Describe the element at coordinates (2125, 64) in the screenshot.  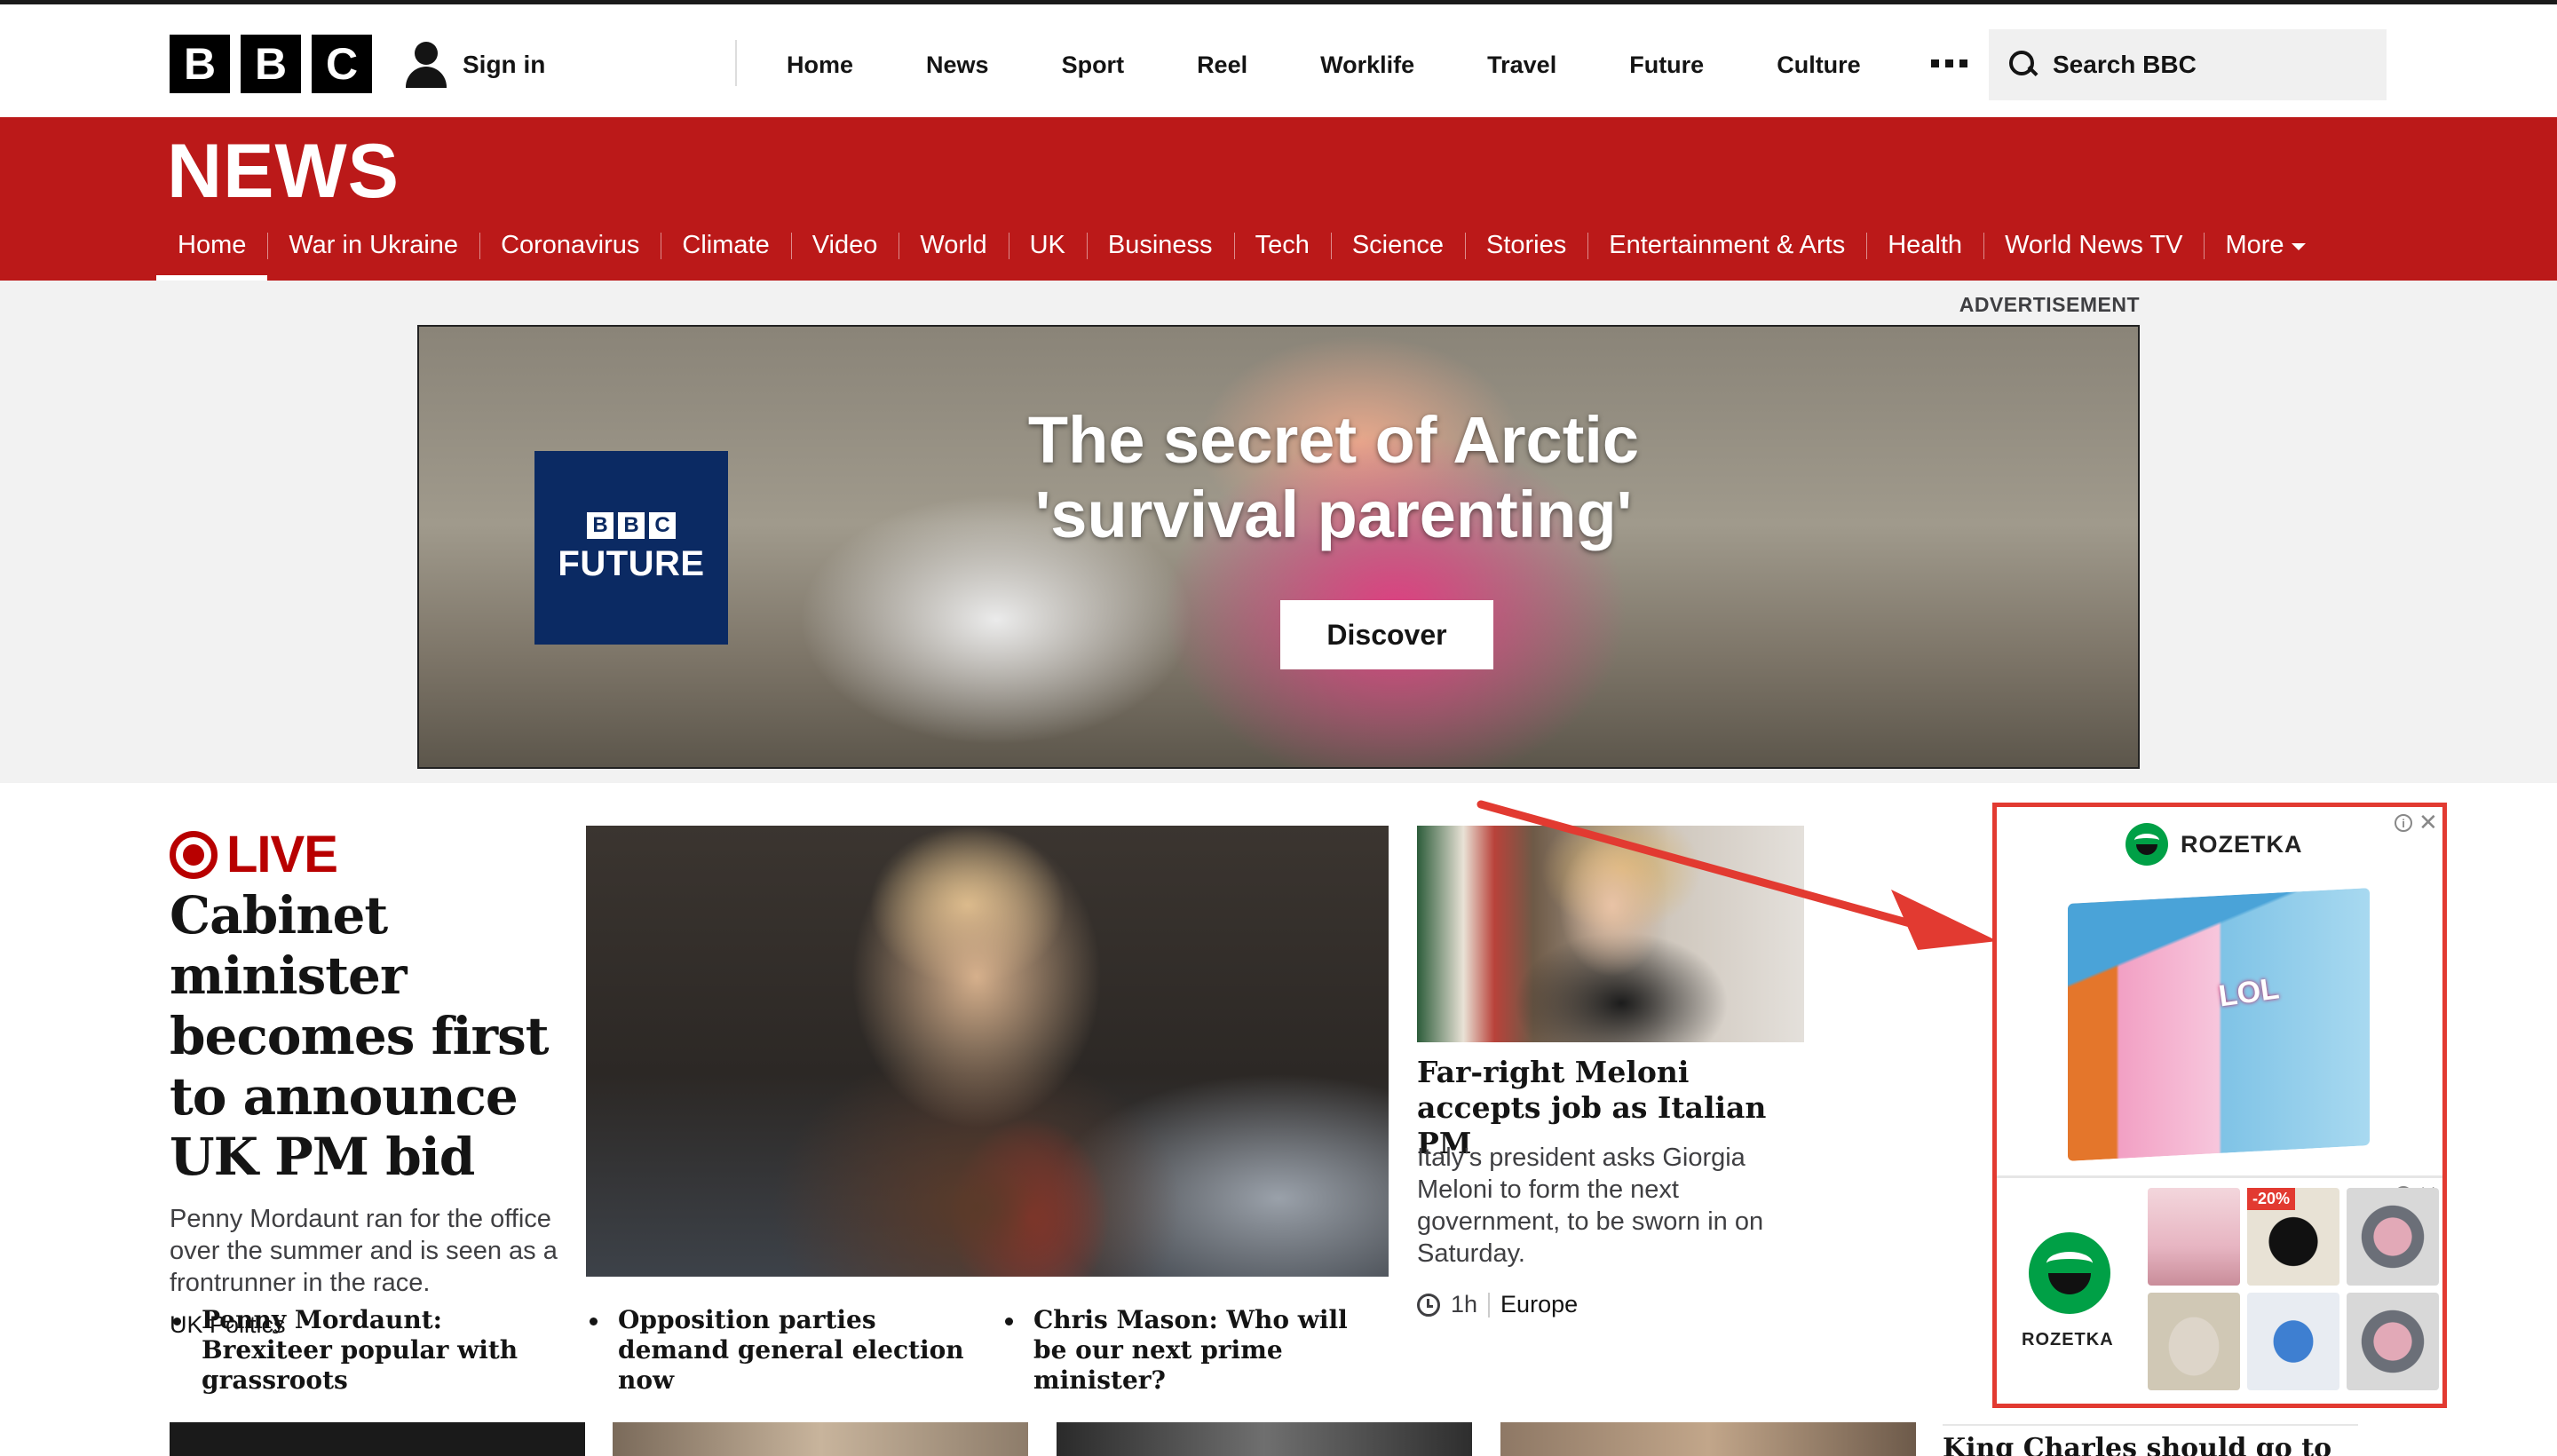
I see `search-placeholder: Search BBC` at that location.